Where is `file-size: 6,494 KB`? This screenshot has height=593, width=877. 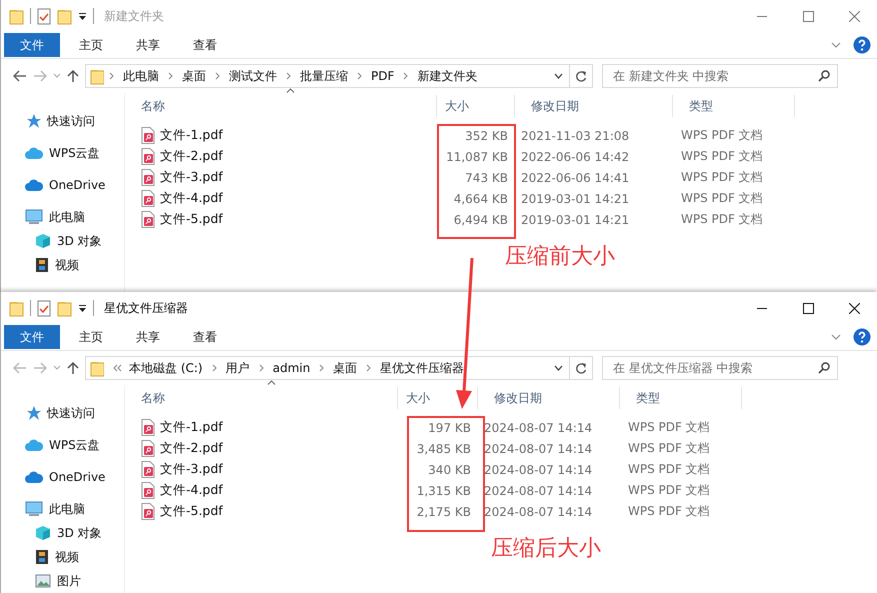
file-size: 6,494 KB is located at coordinates (480, 219).